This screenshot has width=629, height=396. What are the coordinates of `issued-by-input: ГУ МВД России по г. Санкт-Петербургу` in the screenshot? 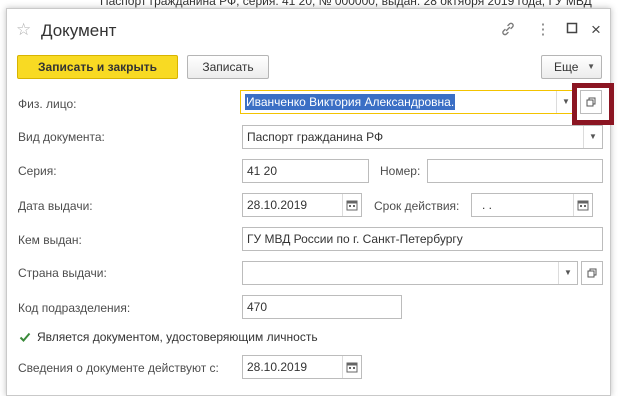 It's located at (422, 239).